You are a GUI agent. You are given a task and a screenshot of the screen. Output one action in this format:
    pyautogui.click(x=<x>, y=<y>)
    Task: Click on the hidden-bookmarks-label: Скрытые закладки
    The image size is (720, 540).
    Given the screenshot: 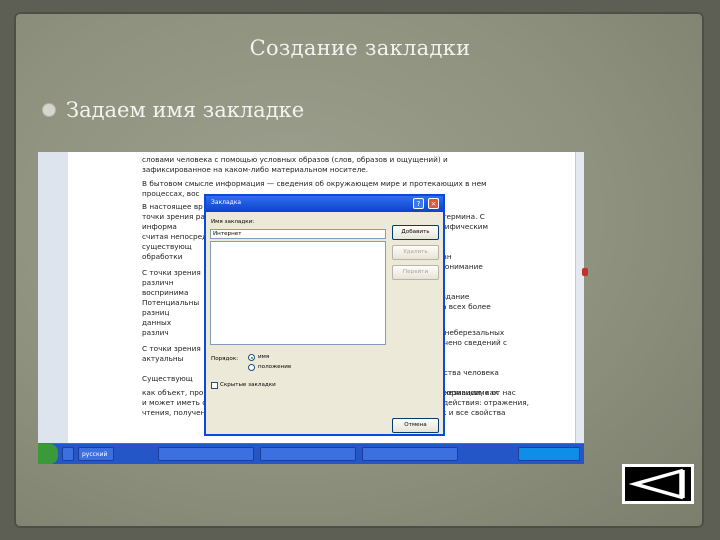 What is the action you would take?
    pyautogui.click(x=248, y=385)
    